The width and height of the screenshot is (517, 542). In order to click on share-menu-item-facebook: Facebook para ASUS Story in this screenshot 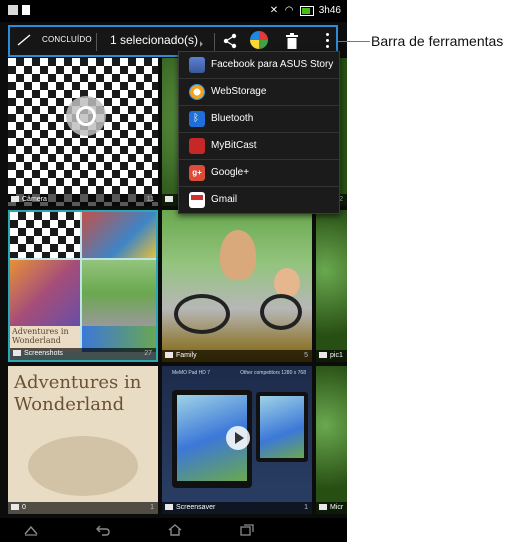, I will do `click(259, 65)`.